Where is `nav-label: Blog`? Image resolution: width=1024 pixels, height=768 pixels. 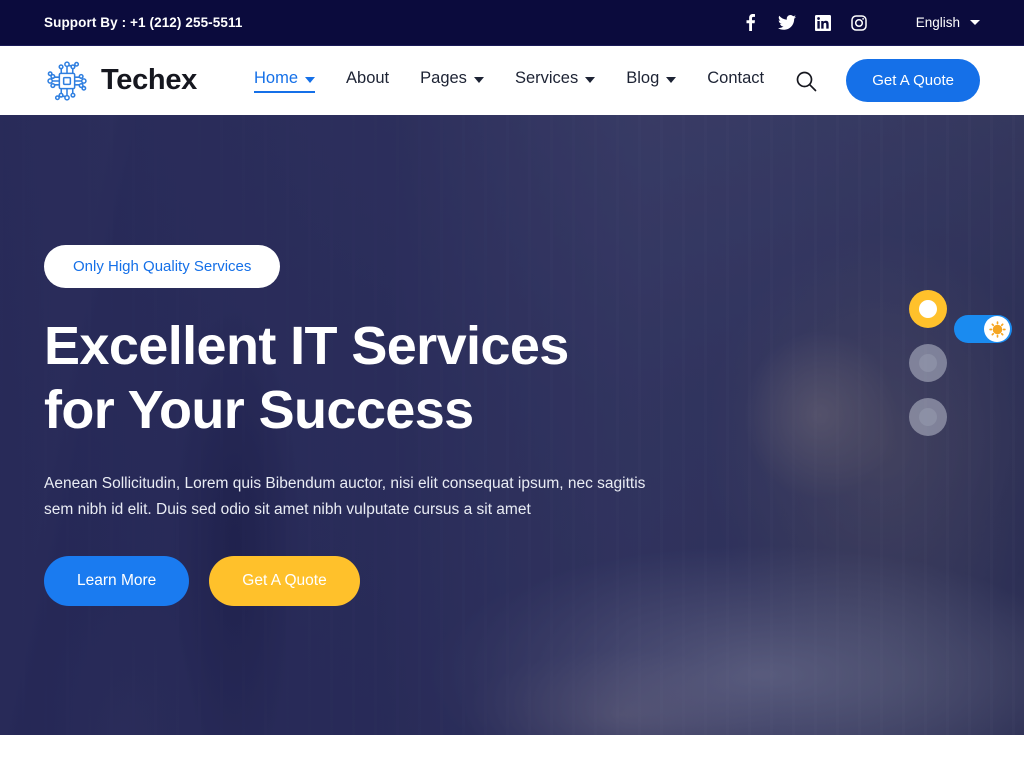 nav-label: Blog is located at coordinates (643, 78).